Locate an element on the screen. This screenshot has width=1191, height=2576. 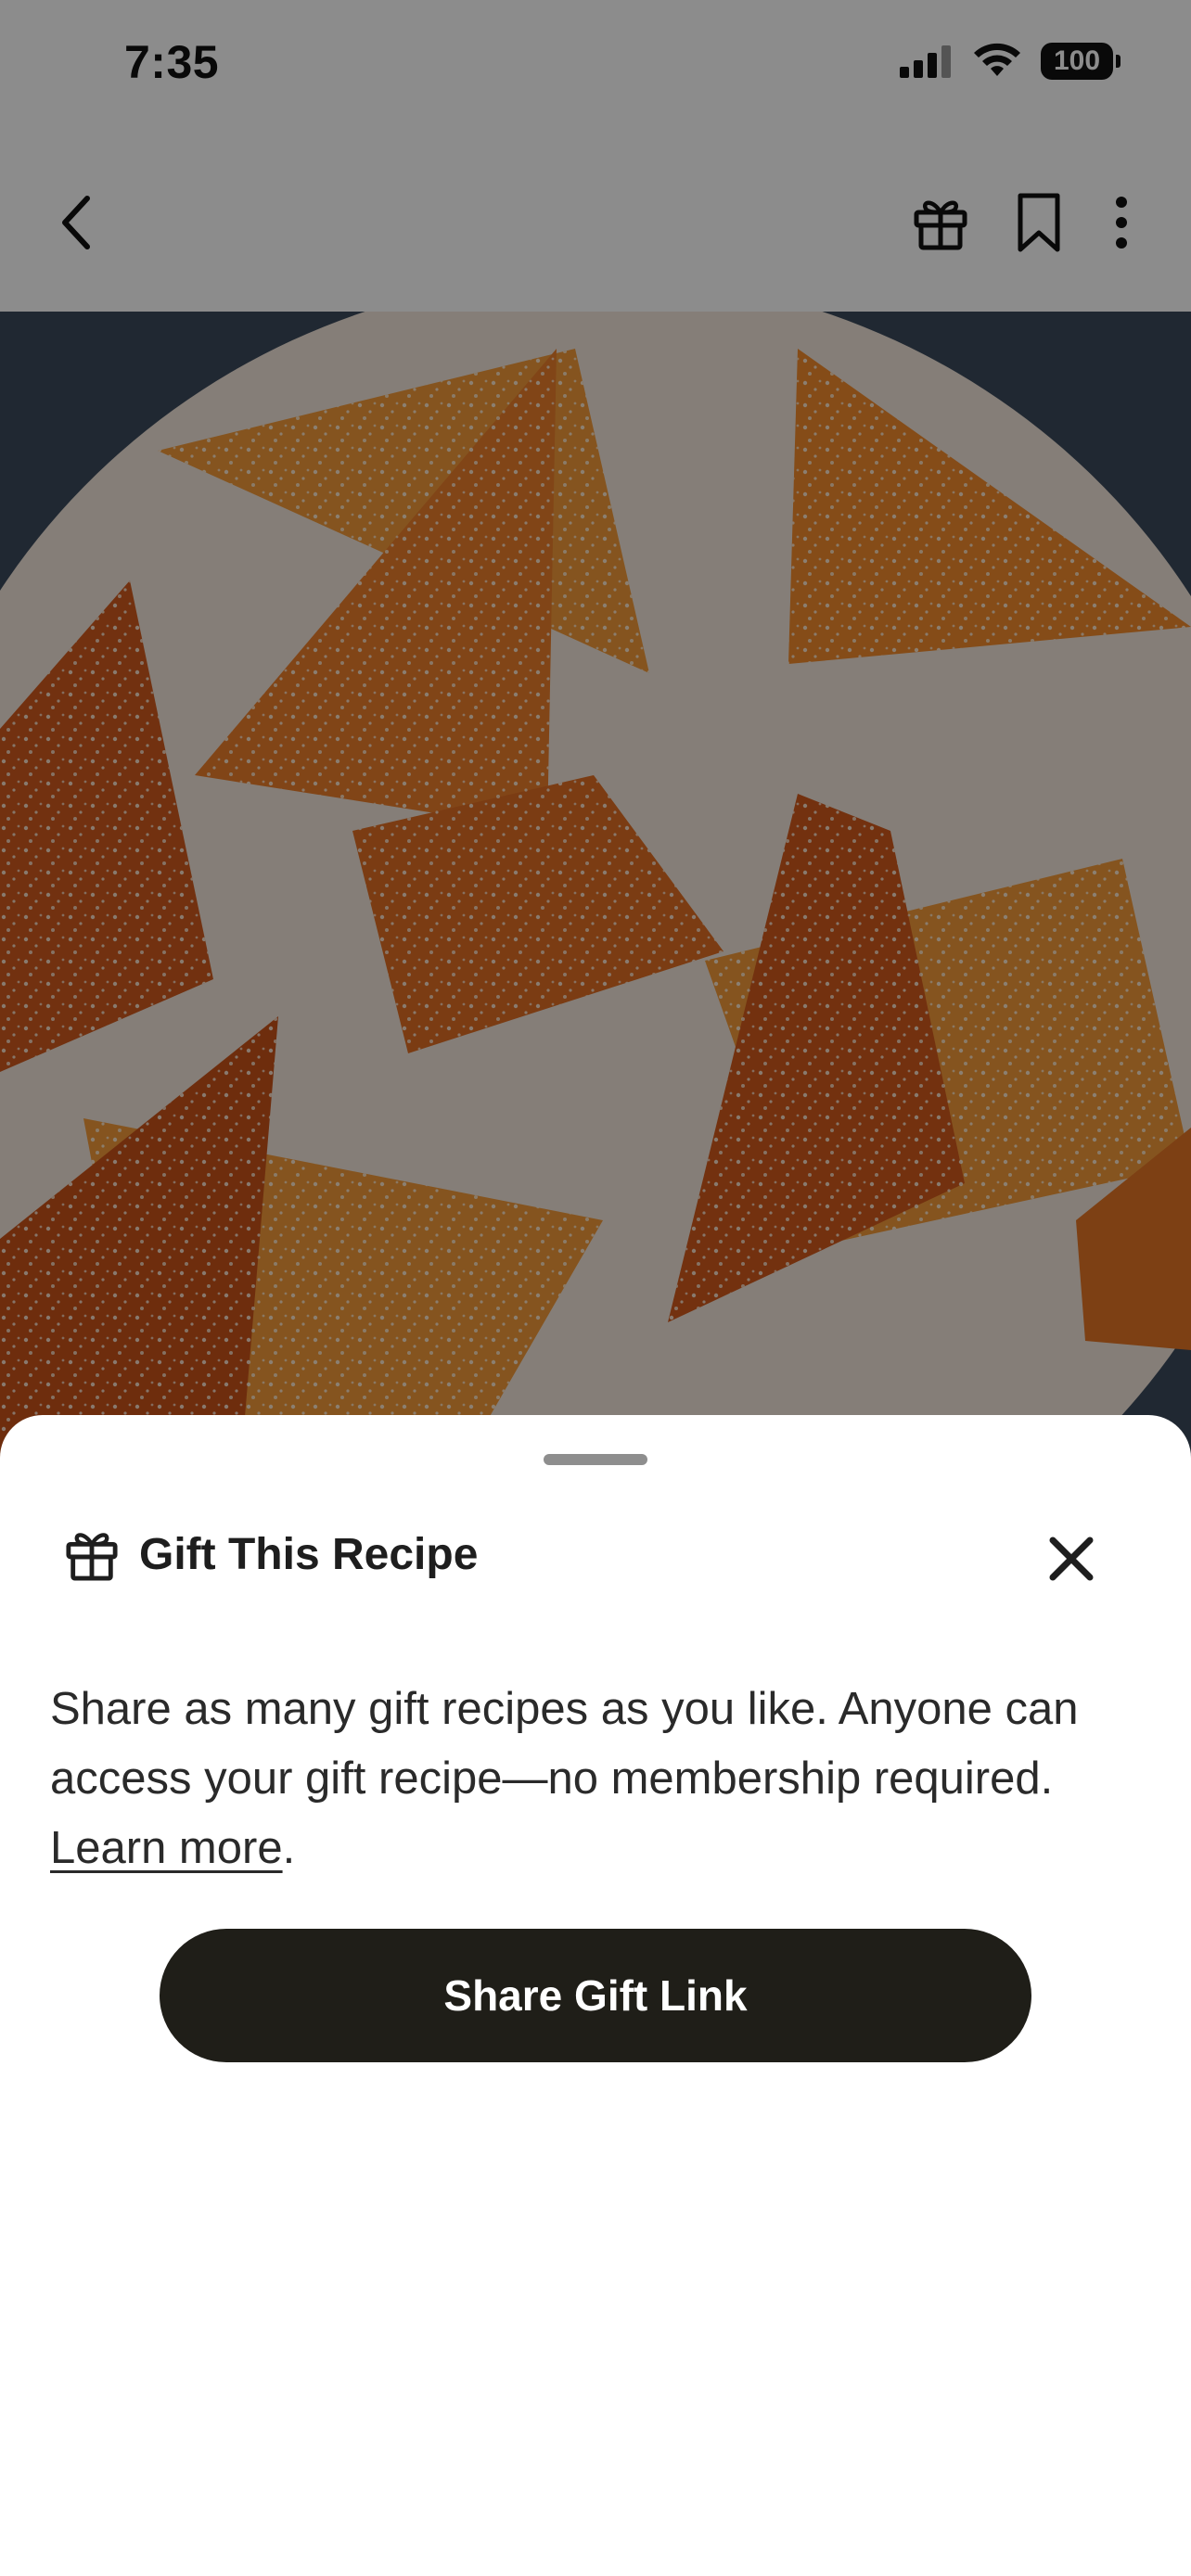
status-time: 7:35 is located at coordinates (172, 62).